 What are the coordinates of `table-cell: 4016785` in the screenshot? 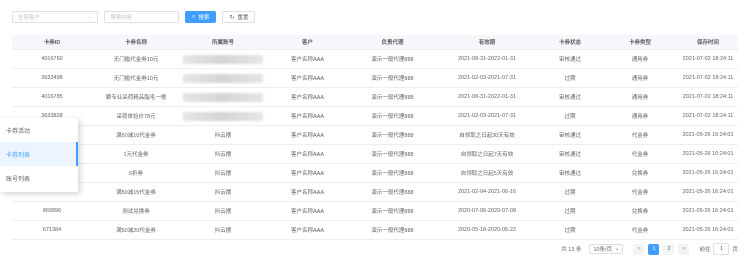 It's located at (52, 97).